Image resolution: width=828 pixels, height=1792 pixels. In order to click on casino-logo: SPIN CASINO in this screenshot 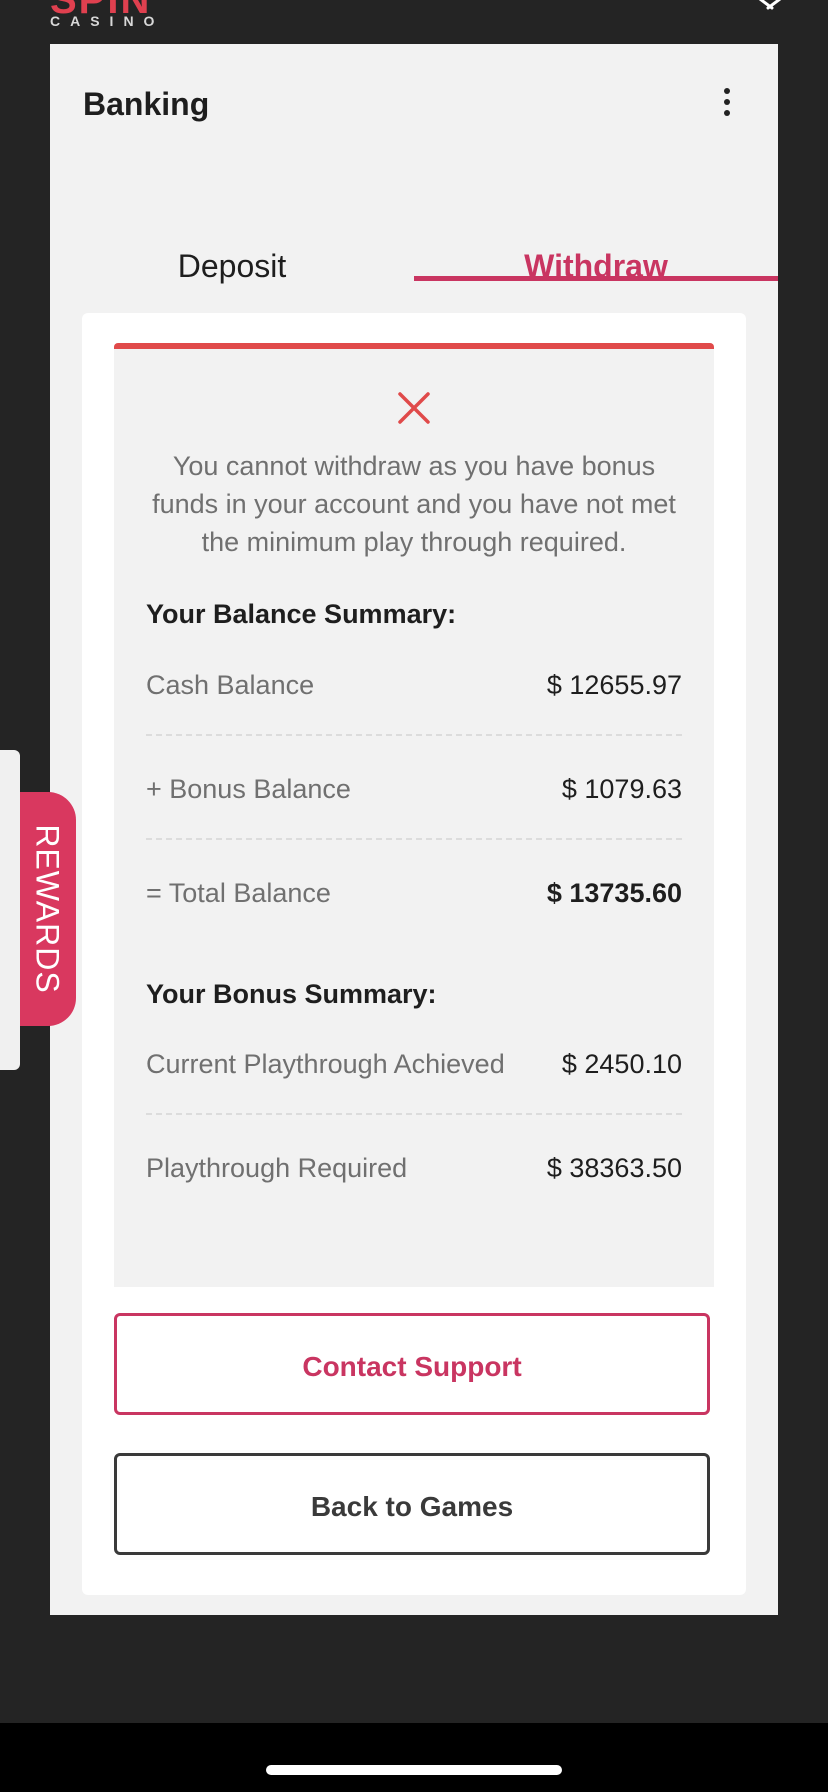, I will do `click(108, 17)`.